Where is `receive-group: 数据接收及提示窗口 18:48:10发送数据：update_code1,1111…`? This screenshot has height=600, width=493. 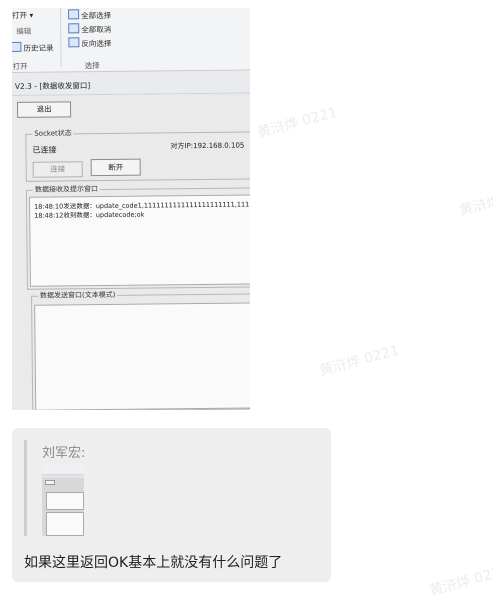
receive-group: 数据接收及提示窗口 18:48:10发送数据：update_code1,1111… is located at coordinates (137, 237).